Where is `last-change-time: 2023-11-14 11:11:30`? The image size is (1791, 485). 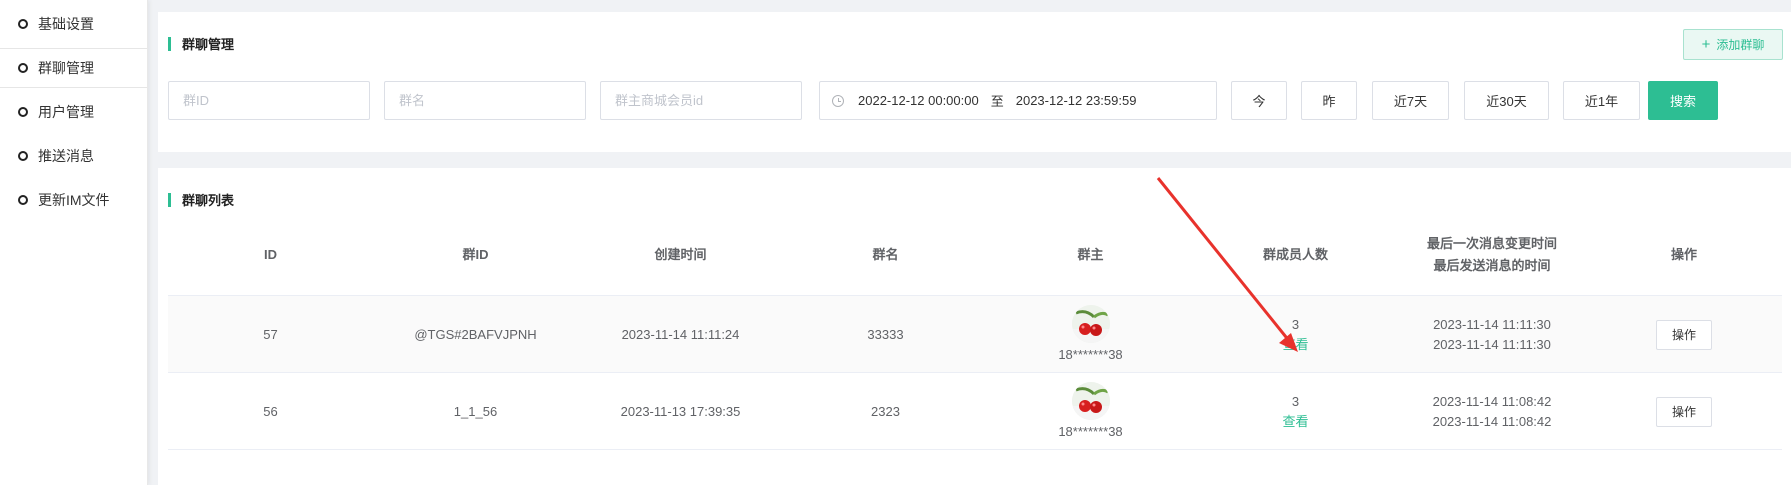 last-change-time: 2023-11-14 11:11:30 is located at coordinates (1492, 324).